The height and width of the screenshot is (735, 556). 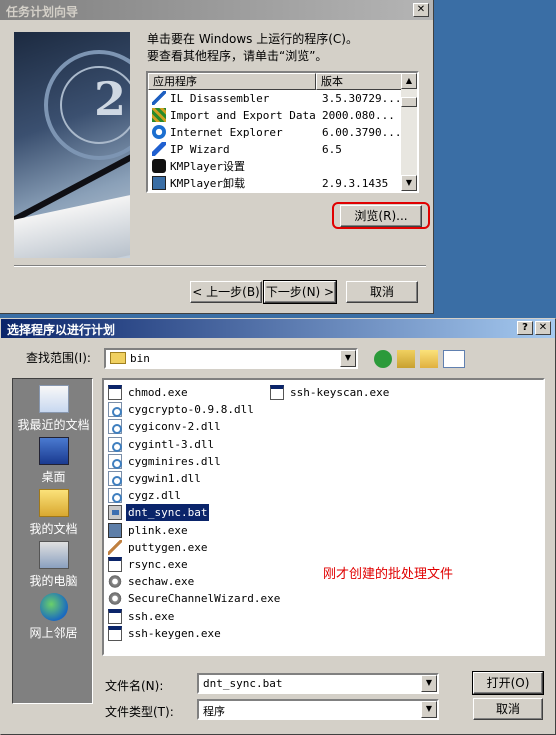 I want to click on up-folder-icon, so click(x=406, y=359).